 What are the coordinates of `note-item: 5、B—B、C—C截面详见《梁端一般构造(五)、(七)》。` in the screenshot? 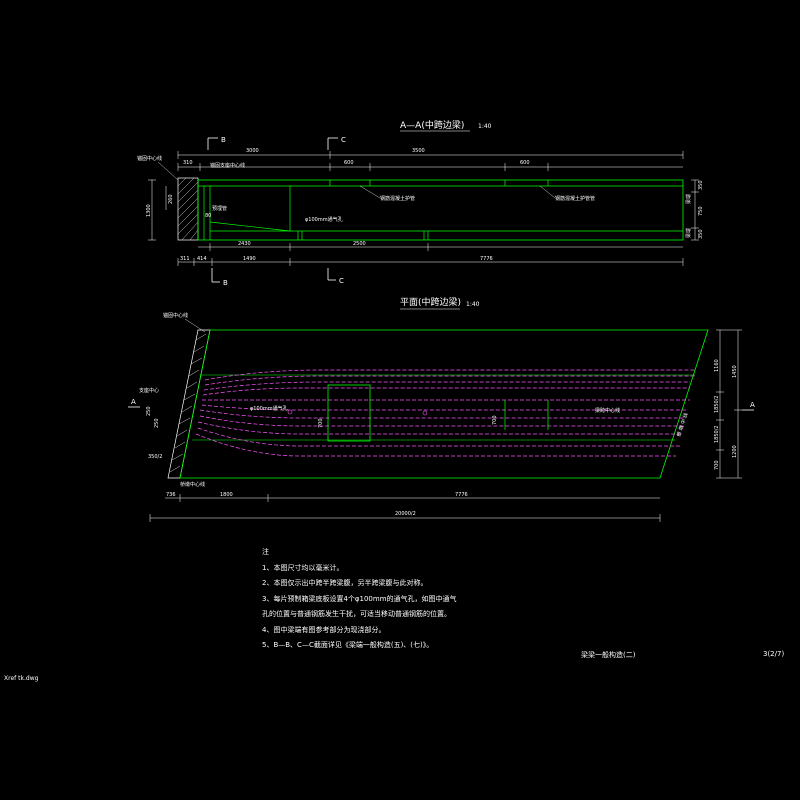 It's located at (348, 645).